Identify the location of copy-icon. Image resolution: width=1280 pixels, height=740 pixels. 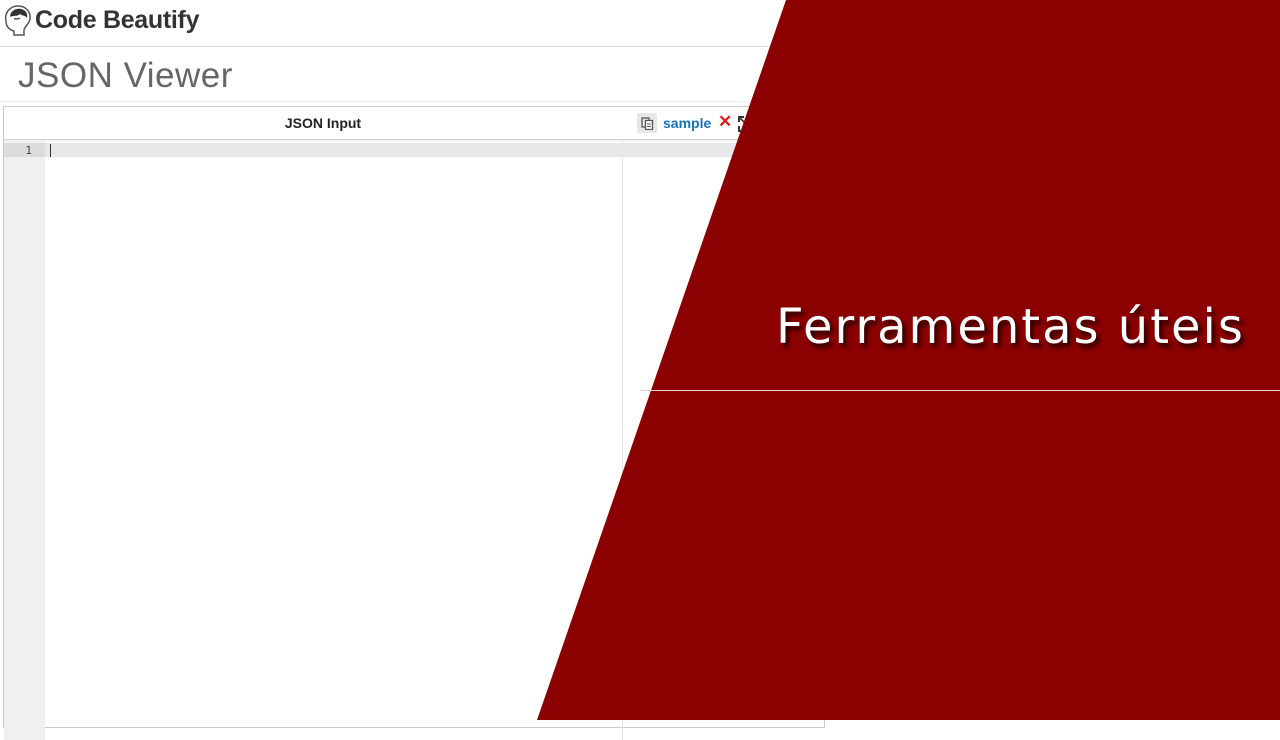
(647, 123).